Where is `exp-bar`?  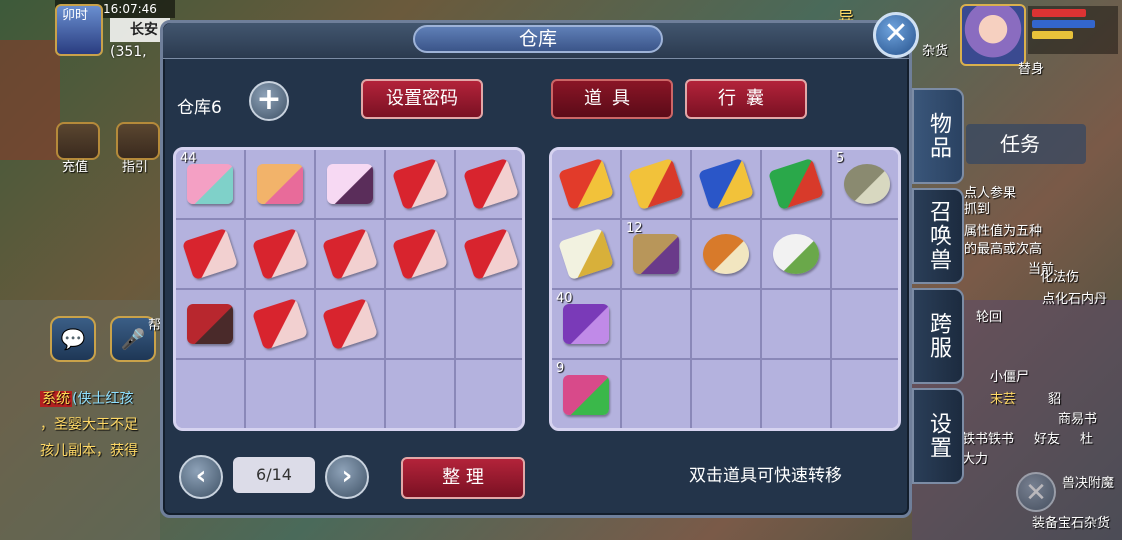
exp-bar is located at coordinates (1052, 35).